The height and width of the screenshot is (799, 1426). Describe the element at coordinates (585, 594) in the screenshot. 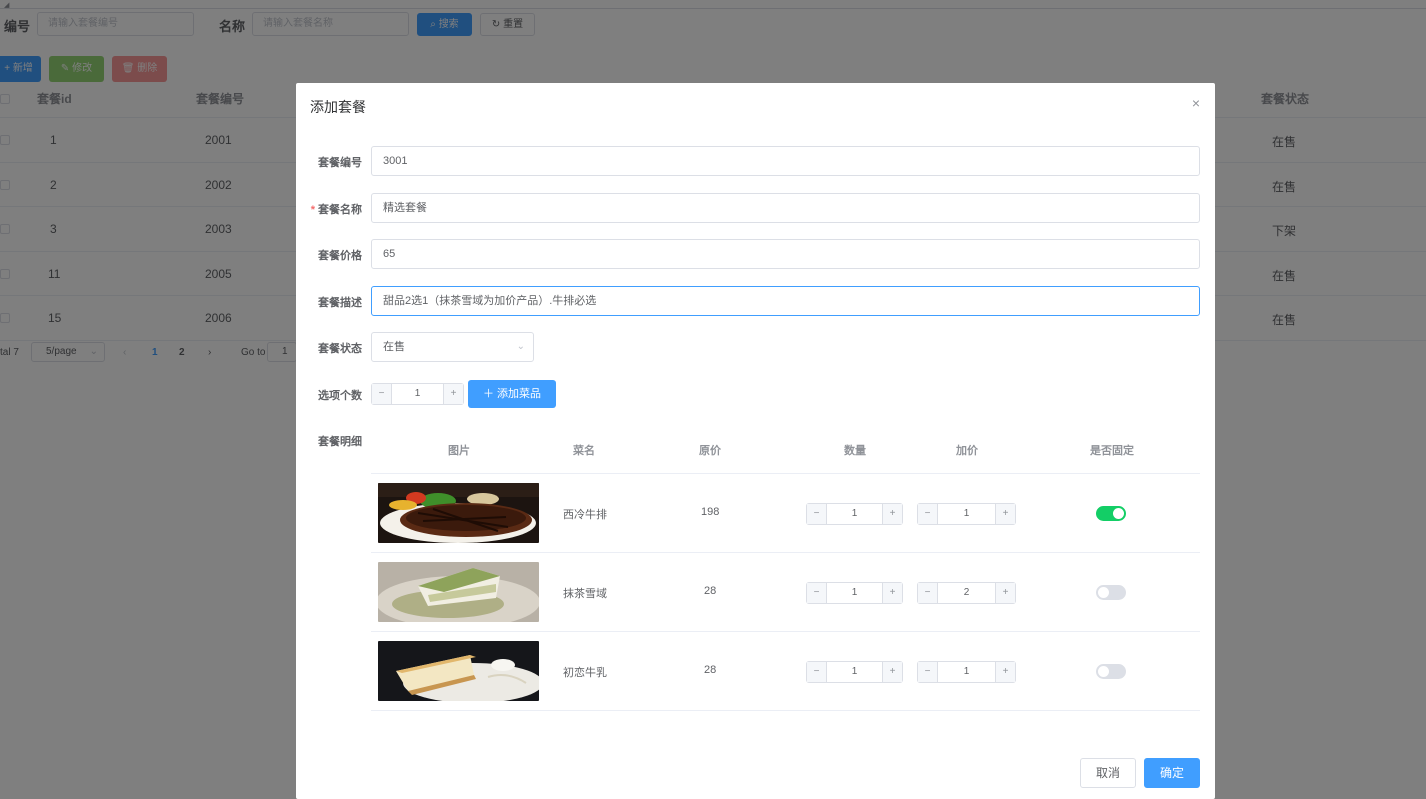

I see `dish-name: 抹茶雪域` at that location.